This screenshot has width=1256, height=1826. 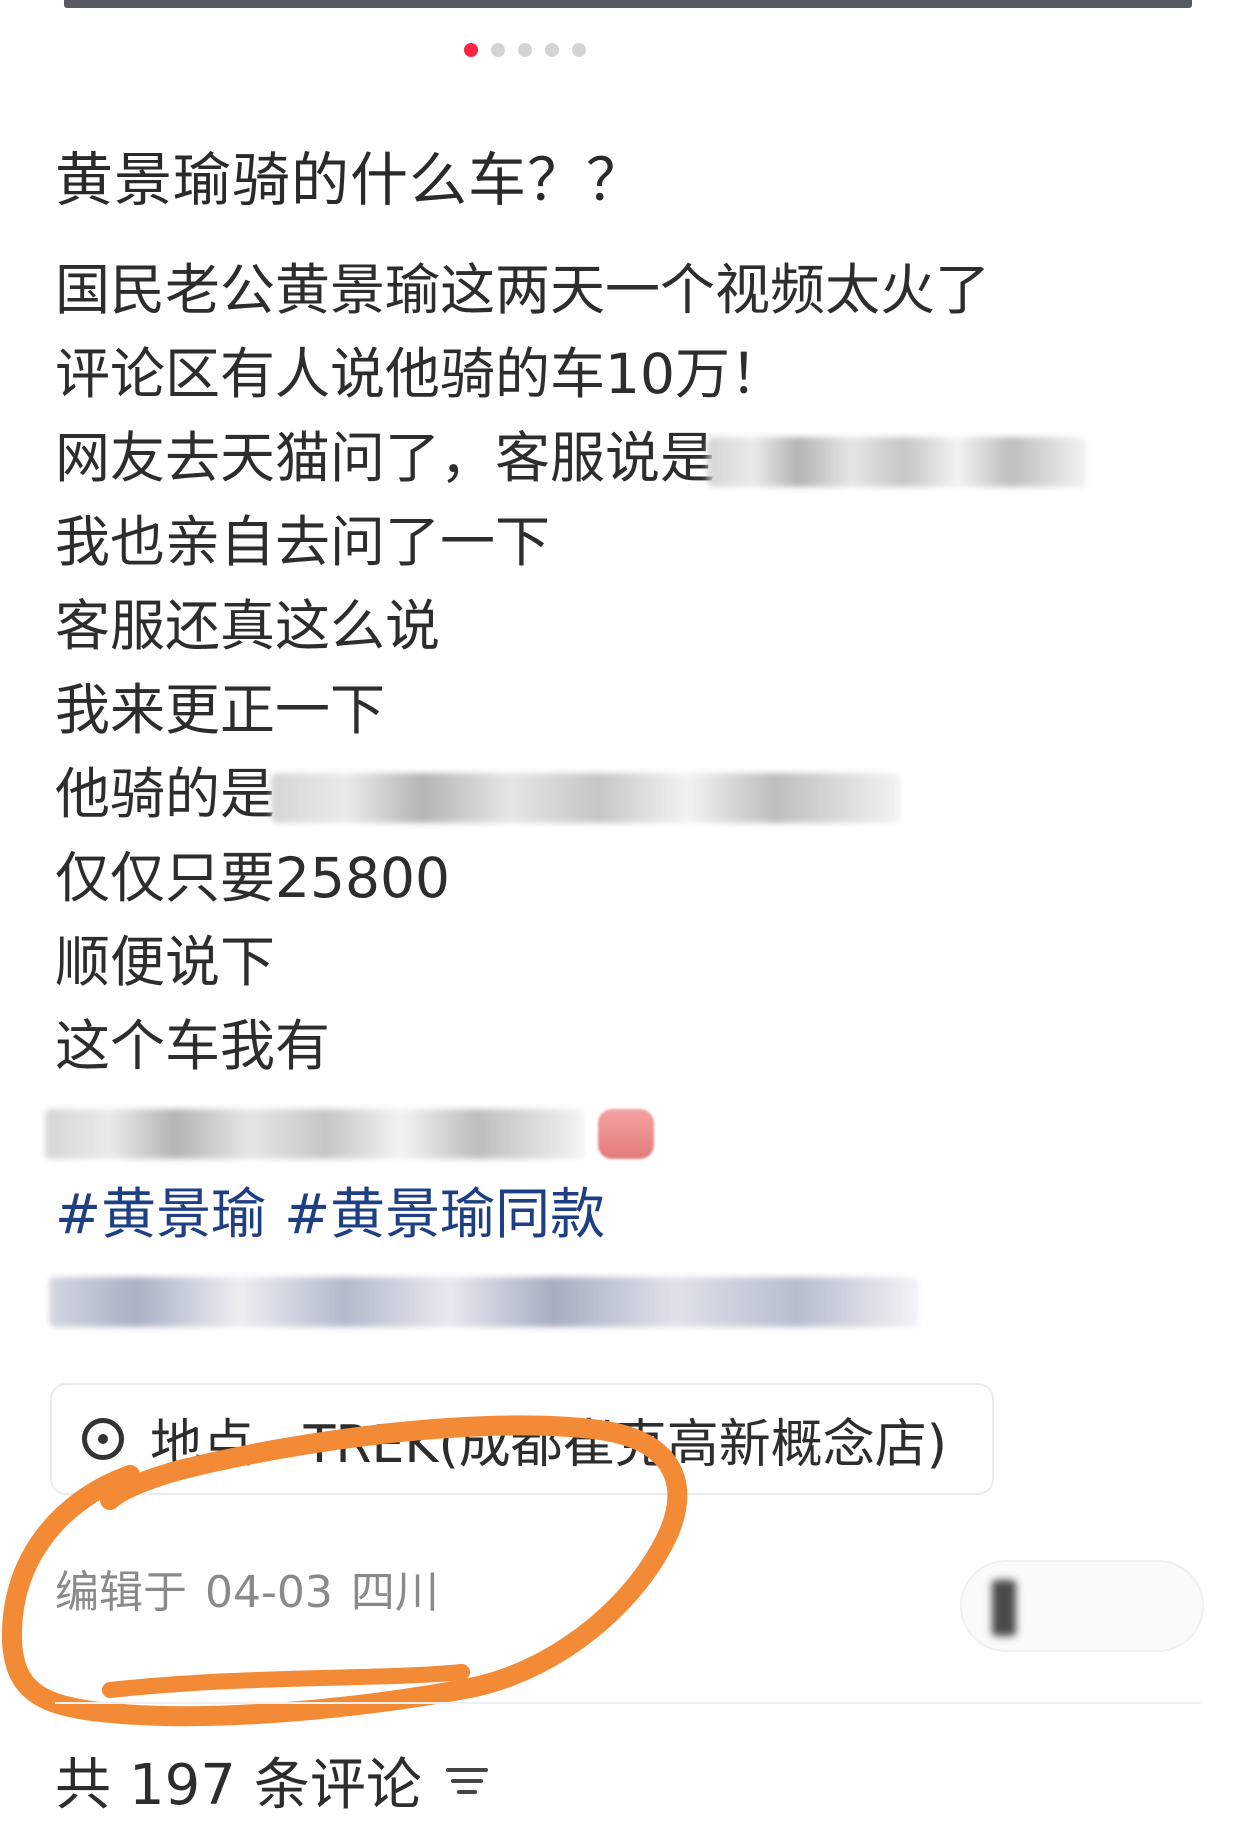 I want to click on post-line: 评论区有人说他骑的车10万！, so click(x=625, y=374).